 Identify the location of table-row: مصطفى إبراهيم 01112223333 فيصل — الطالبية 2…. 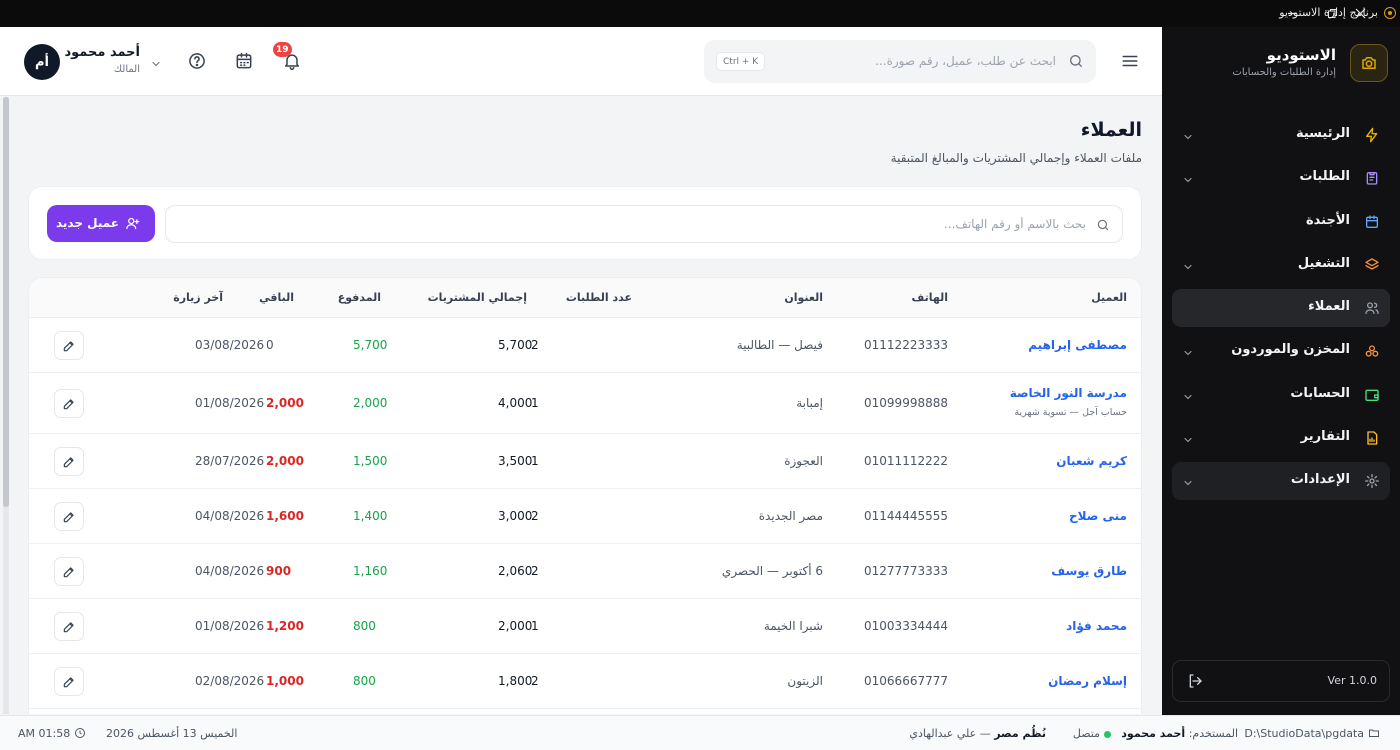
(585, 345).